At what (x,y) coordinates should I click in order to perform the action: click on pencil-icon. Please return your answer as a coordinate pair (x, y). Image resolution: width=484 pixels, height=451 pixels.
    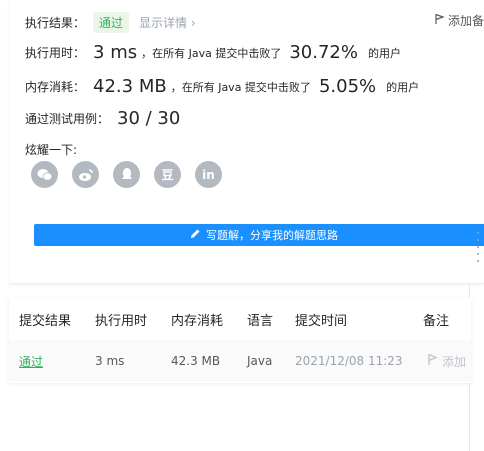
    Looking at the image, I should click on (195, 235).